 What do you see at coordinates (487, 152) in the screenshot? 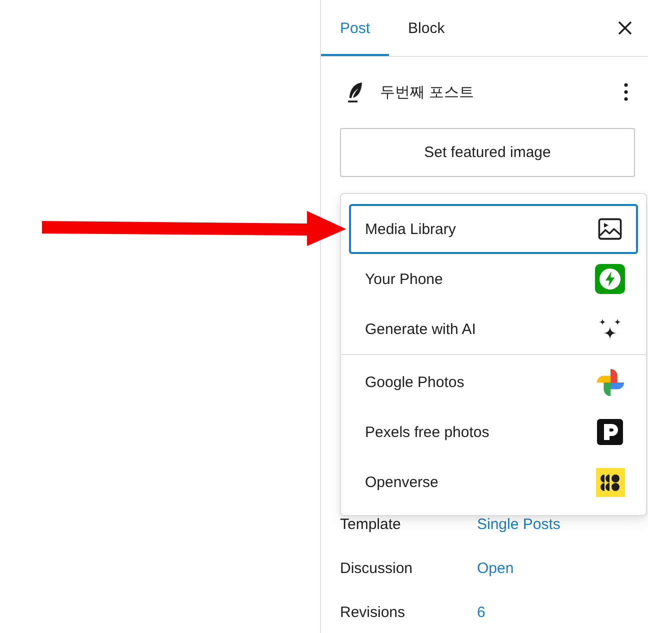
I see `set-featured-image-button: Set featured image` at bounding box center [487, 152].